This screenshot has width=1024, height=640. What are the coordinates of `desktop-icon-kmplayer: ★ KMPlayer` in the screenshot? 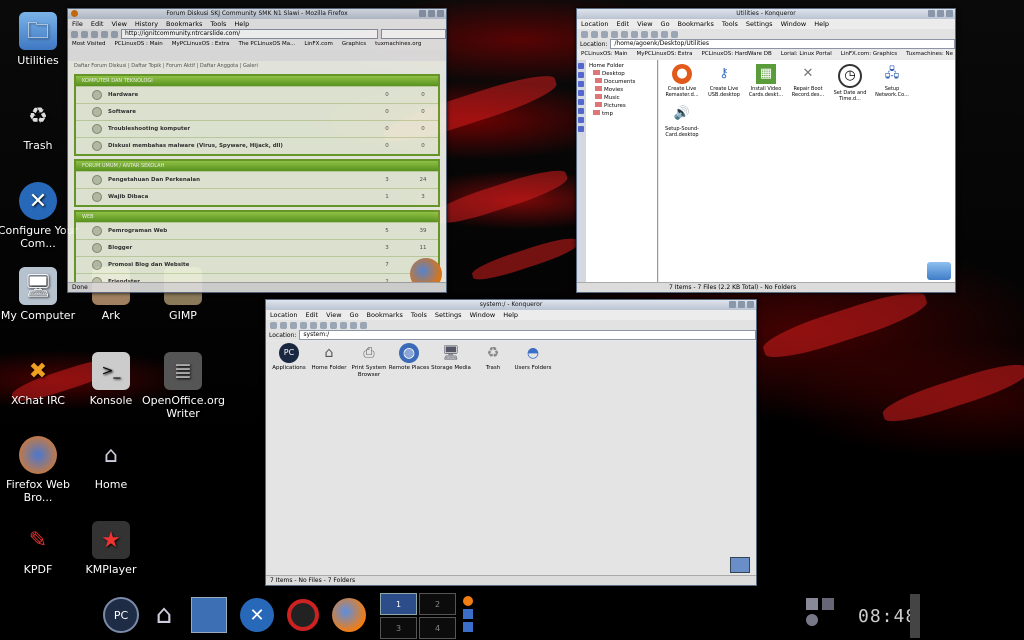 It's located at (111, 548).